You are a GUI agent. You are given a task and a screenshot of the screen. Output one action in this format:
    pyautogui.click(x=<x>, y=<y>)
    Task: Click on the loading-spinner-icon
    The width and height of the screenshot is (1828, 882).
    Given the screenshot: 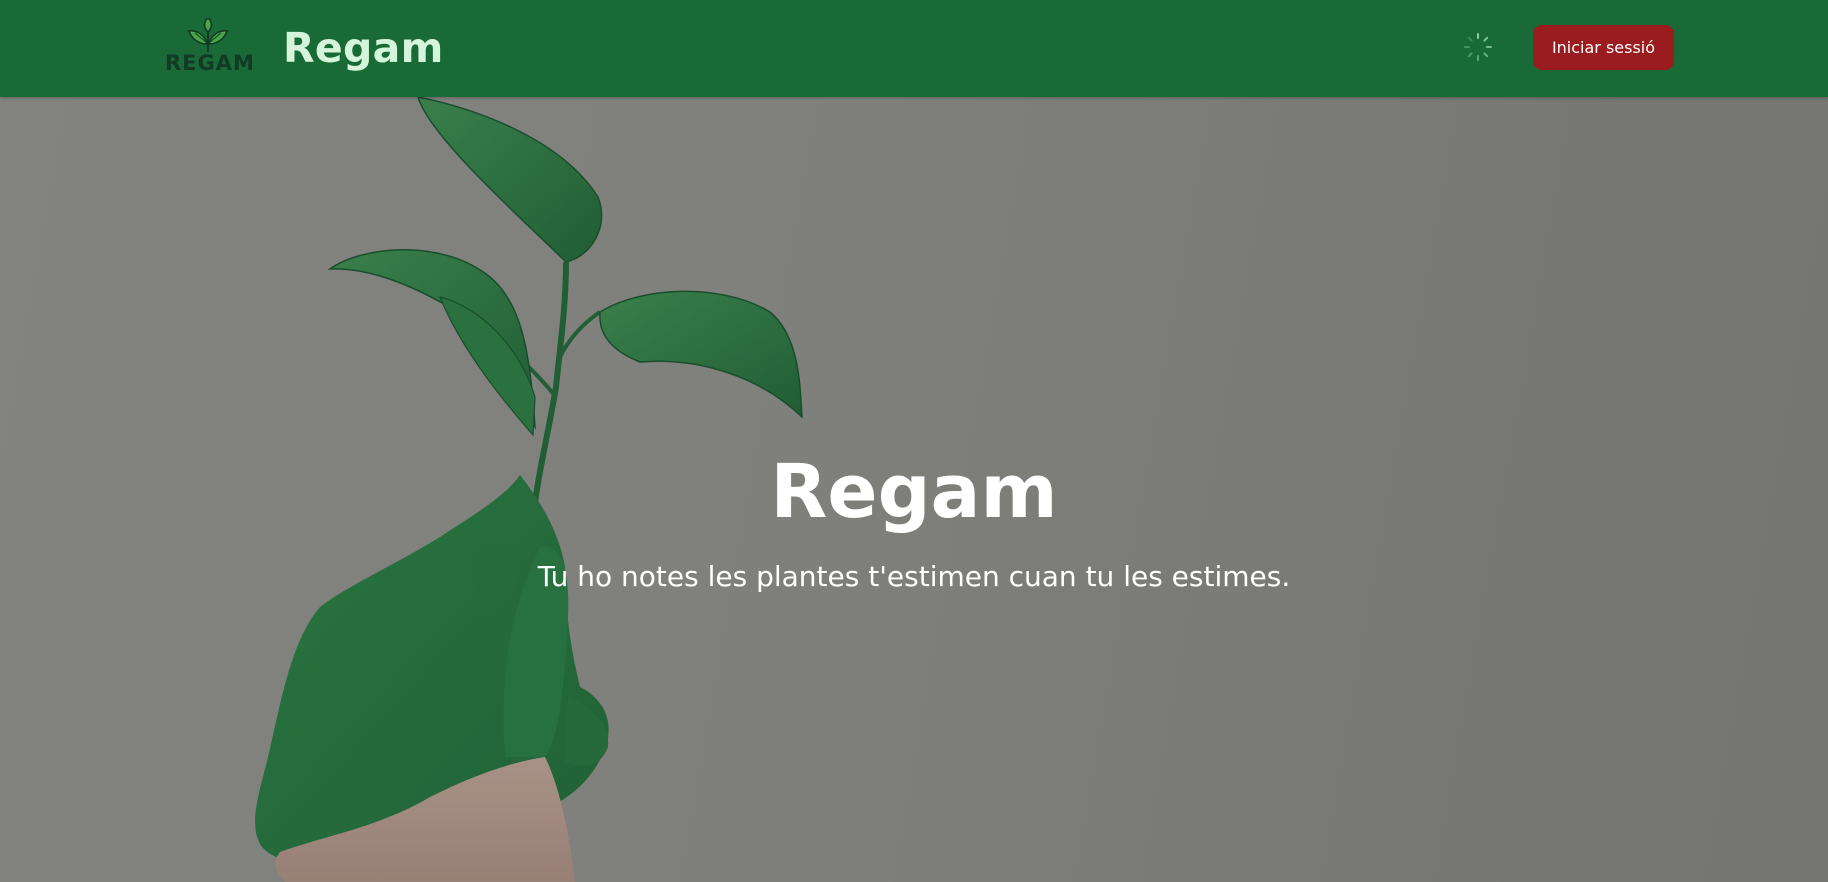 What is the action you would take?
    pyautogui.click(x=1478, y=47)
    